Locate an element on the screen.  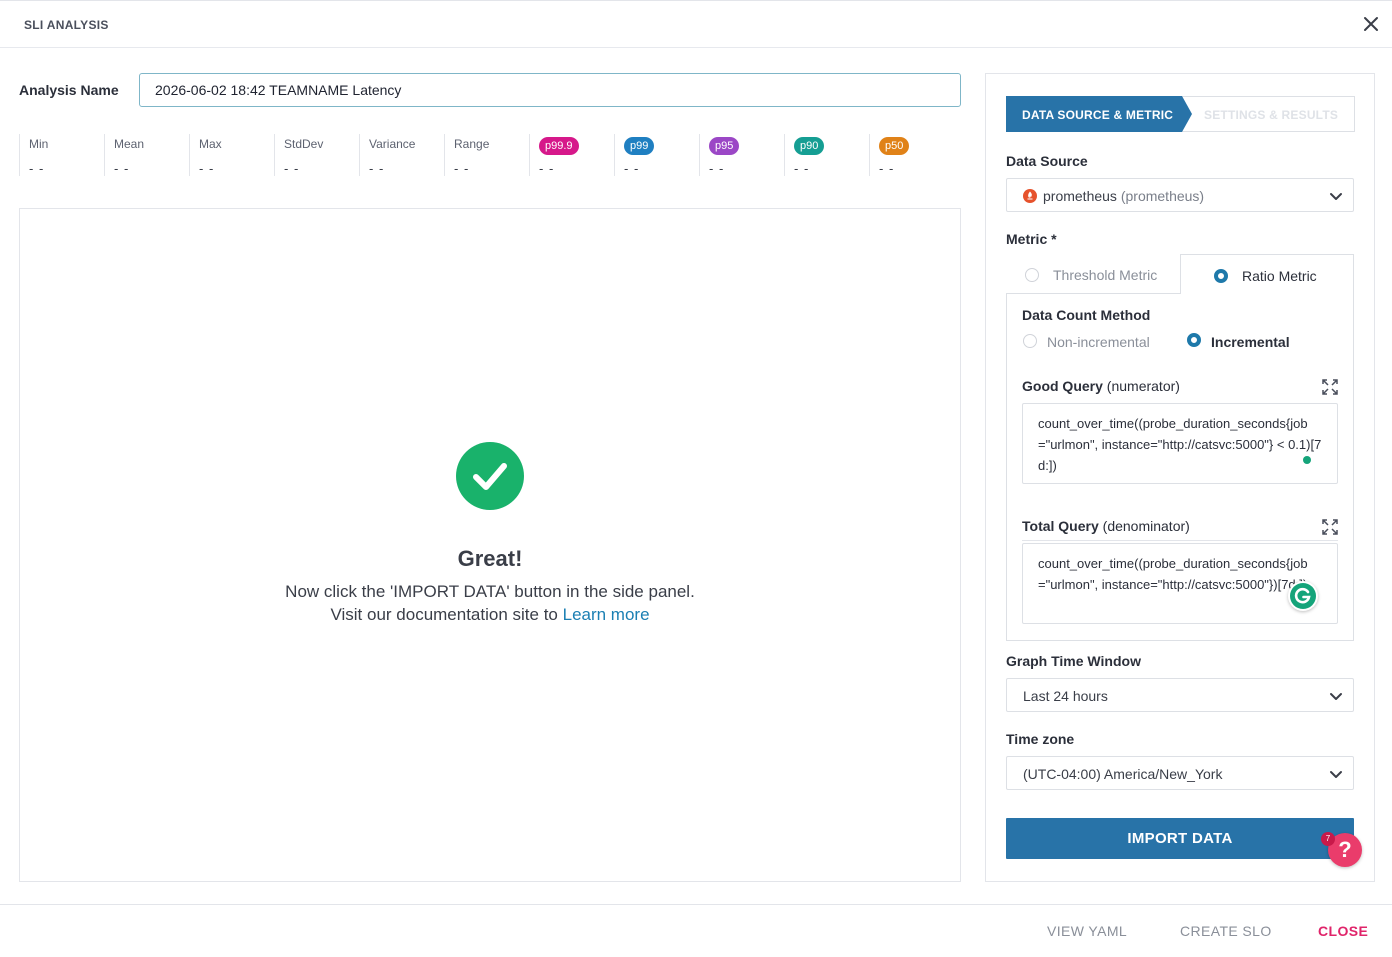
data-source-label: Data Source is located at coordinates (1047, 161).